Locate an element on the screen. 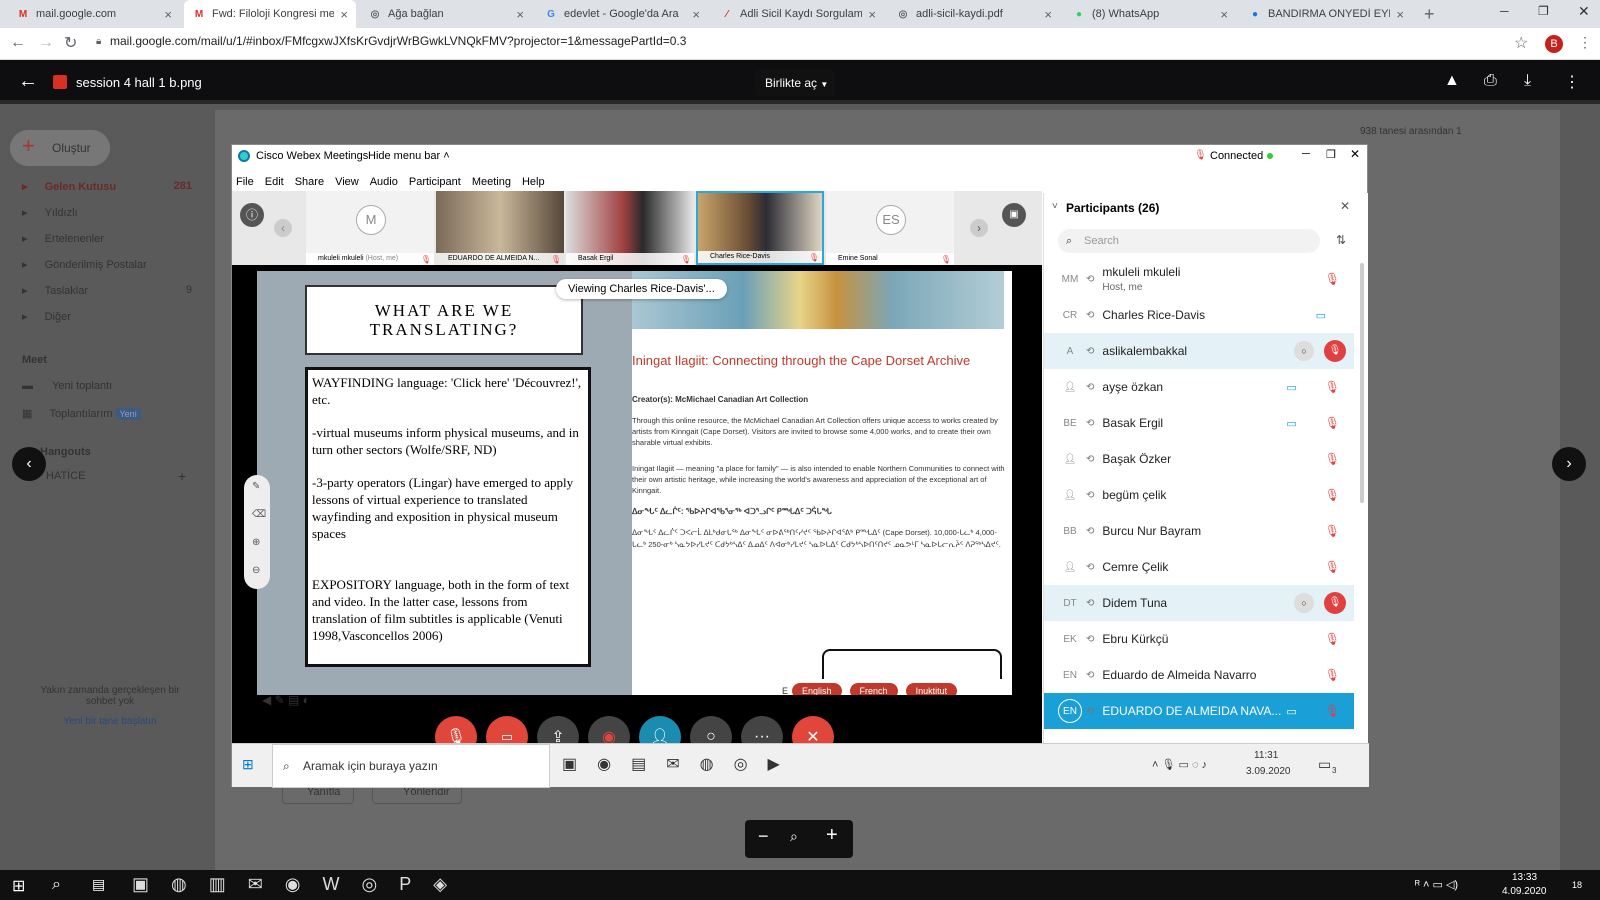 The width and height of the screenshot is (1600, 900). back-icon: ← is located at coordinates (18, 43).